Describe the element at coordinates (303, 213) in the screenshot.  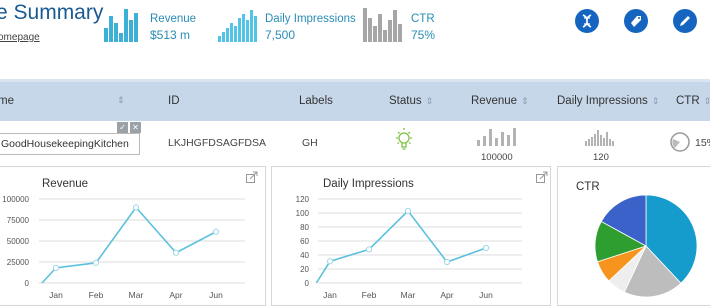
I see `y-tick-label: 100` at that location.